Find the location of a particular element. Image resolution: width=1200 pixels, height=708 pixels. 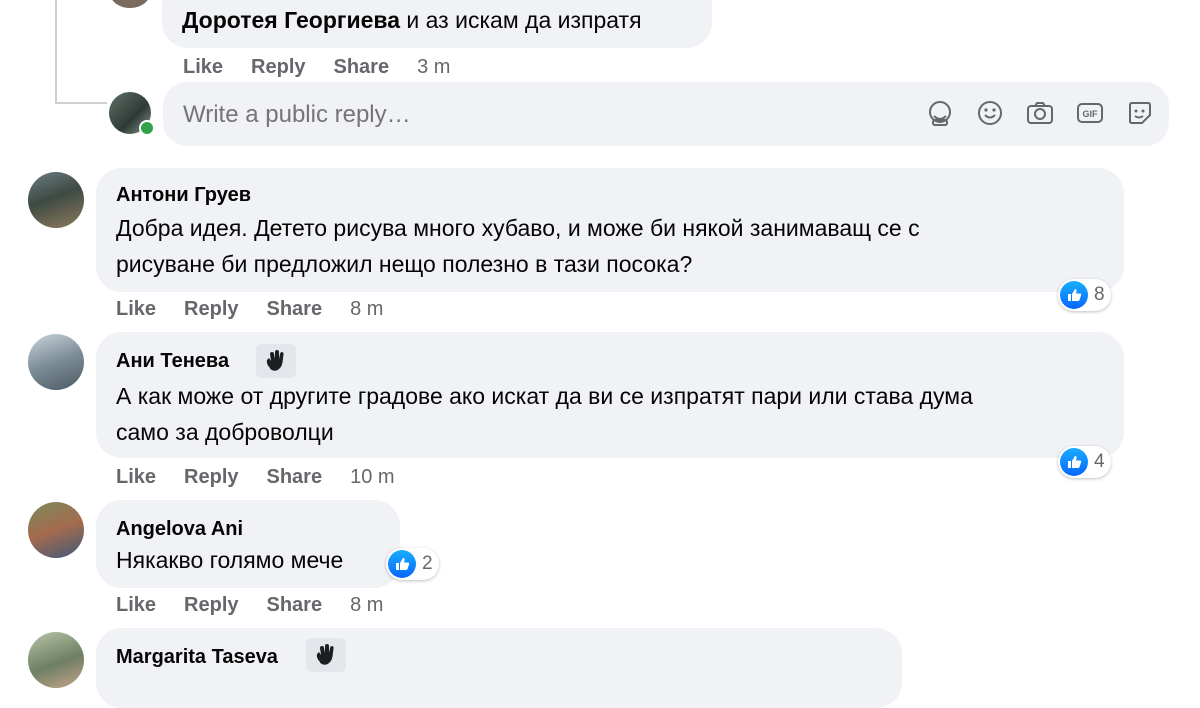

comment-actions: Like Reply Share 10 m is located at coordinates (269, 477).